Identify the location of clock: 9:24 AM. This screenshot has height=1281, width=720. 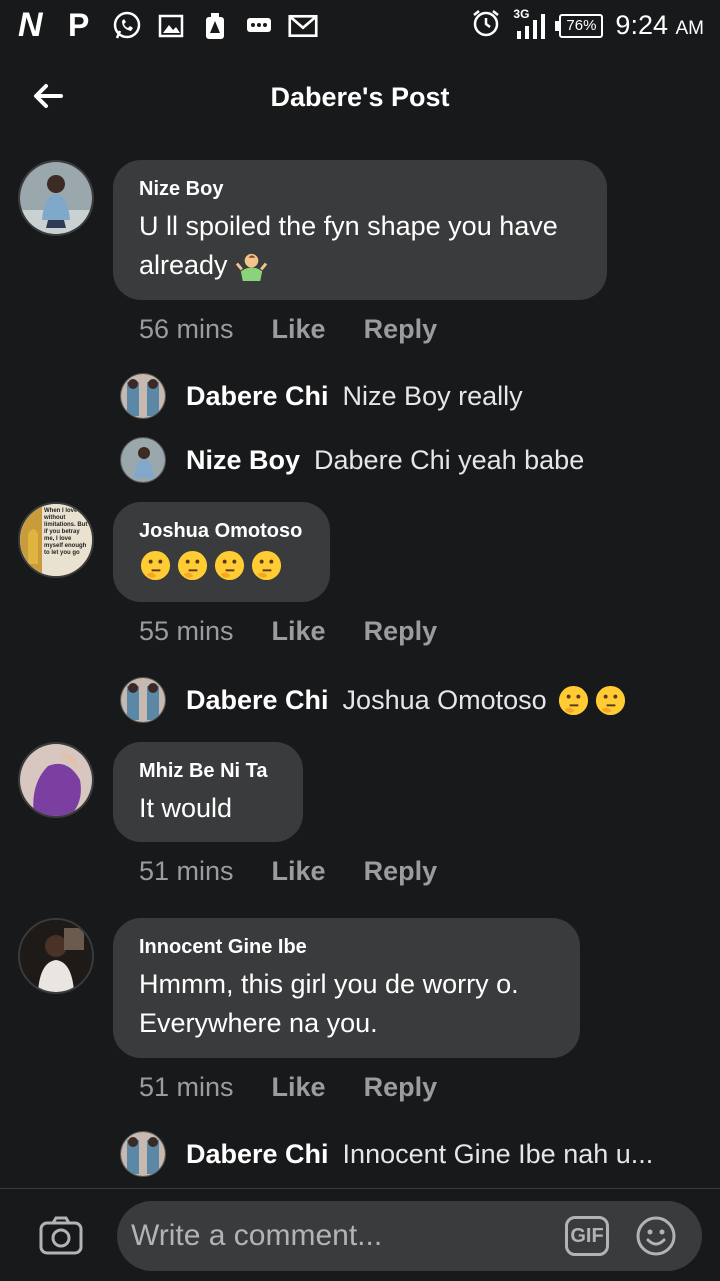
(659, 25).